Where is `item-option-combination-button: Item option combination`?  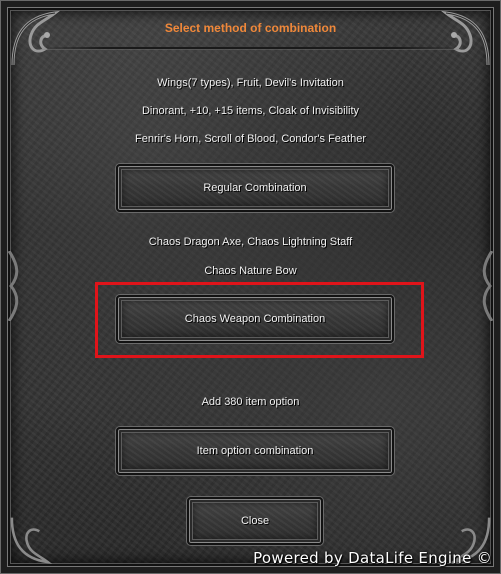
item-option-combination-button: Item option combination is located at coordinates (255, 451).